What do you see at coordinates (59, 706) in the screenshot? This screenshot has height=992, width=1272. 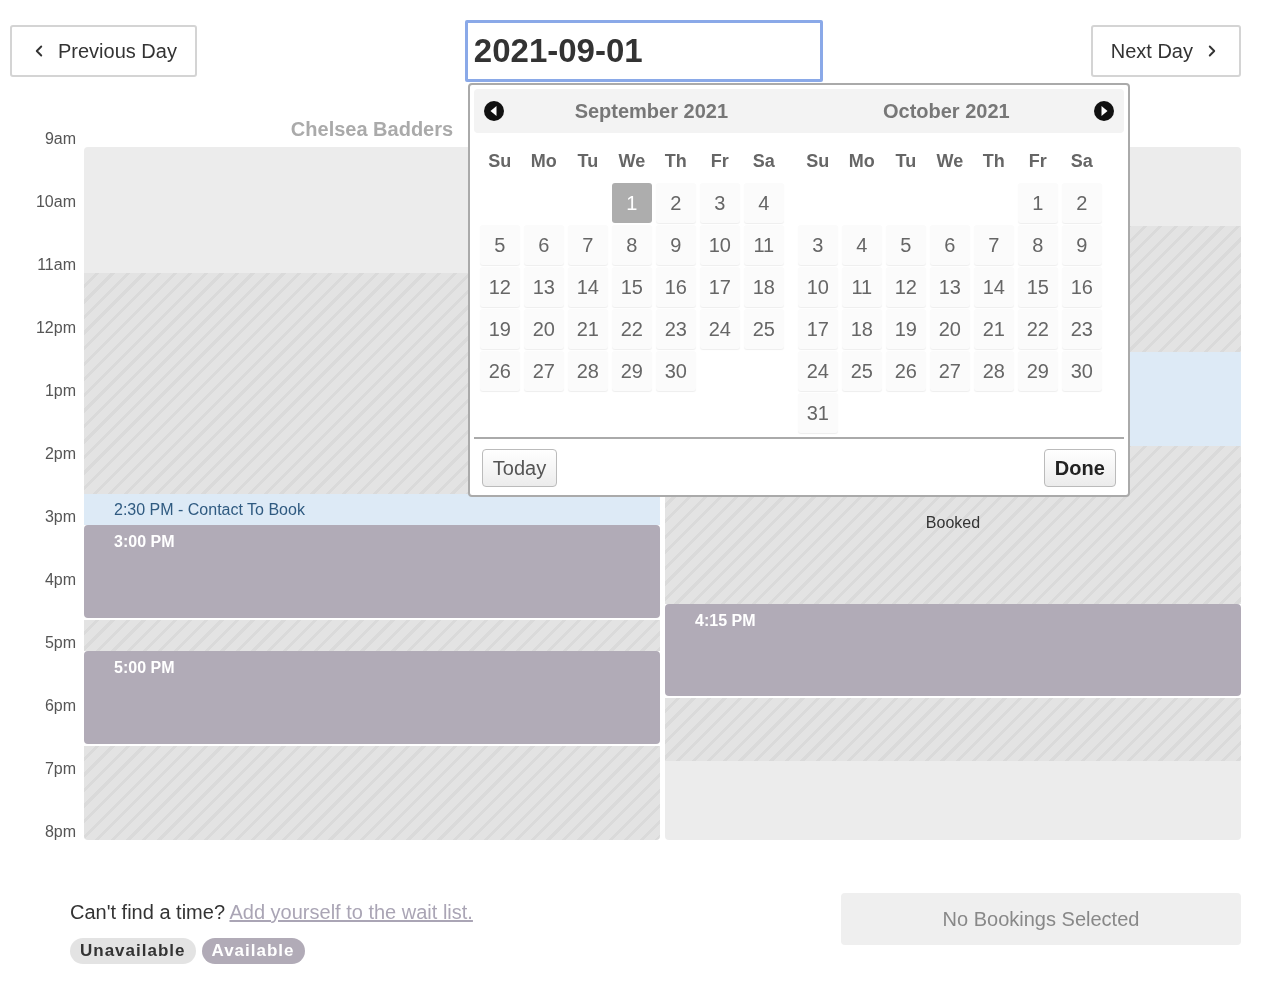 I see `hour-label: 6pm` at bounding box center [59, 706].